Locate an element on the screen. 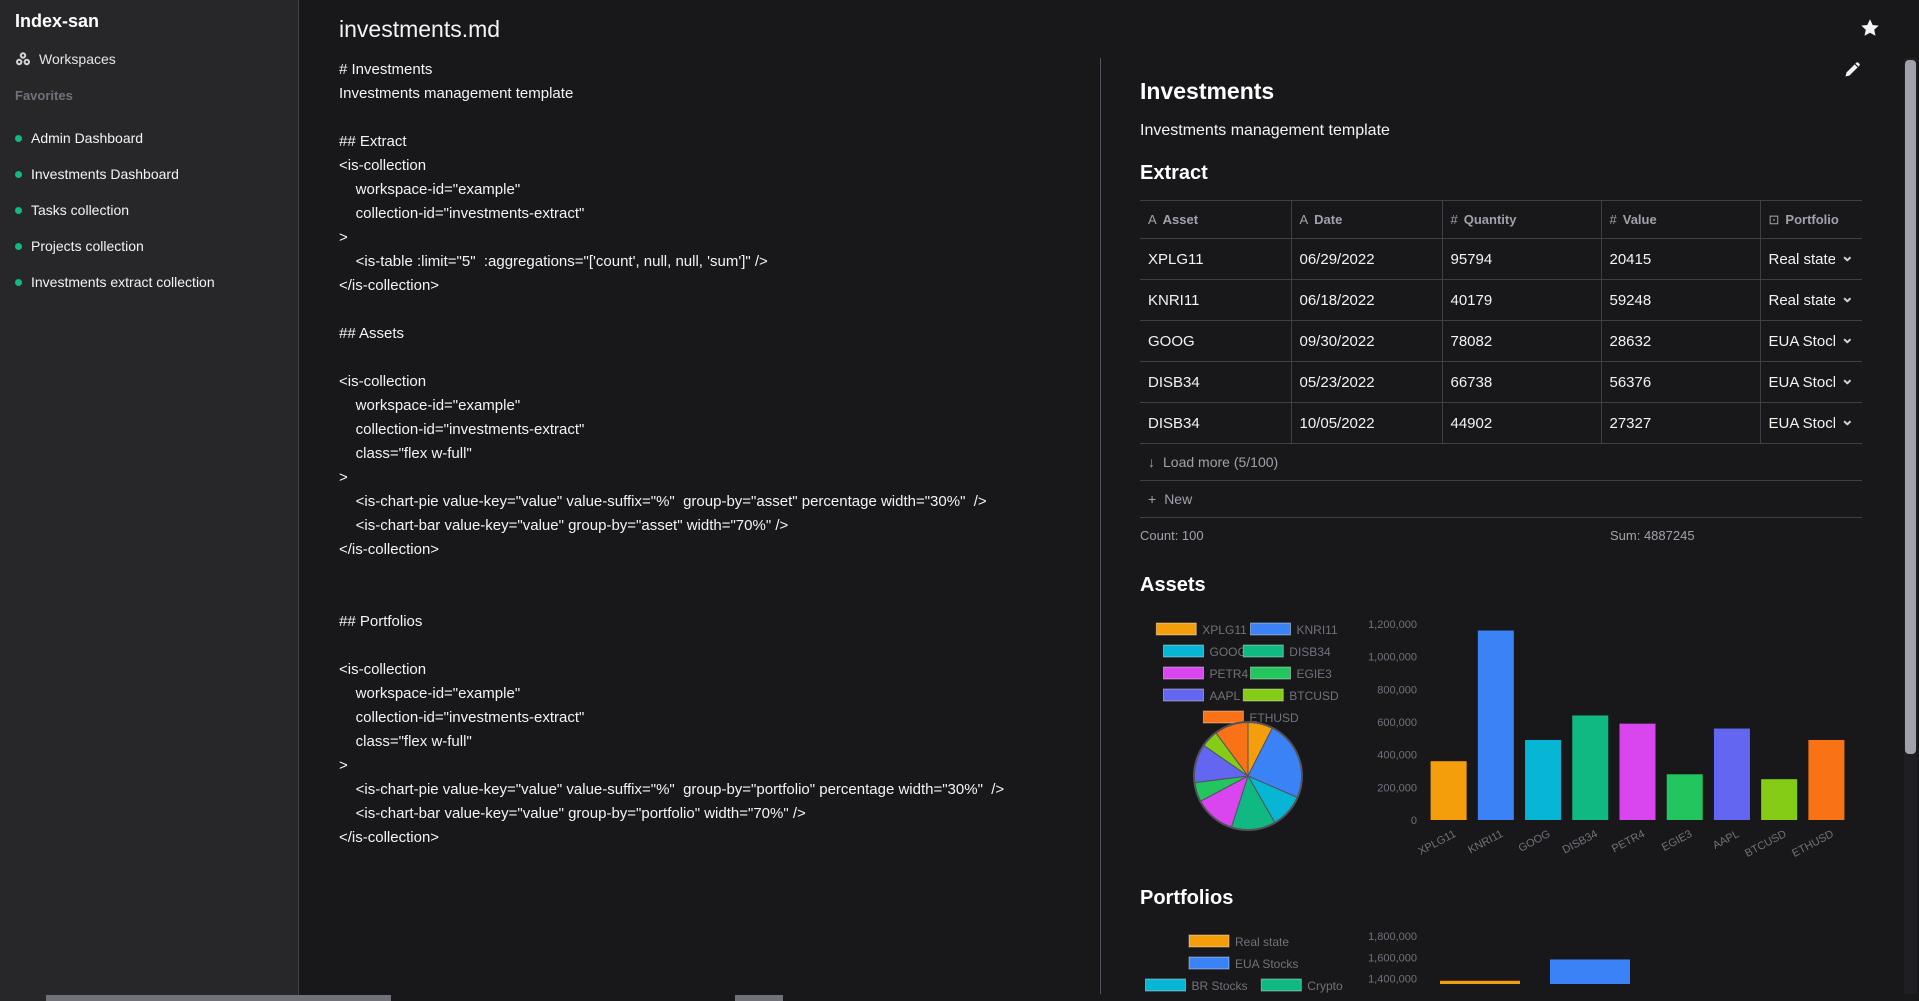  new-row-button: + New is located at coordinates (1501, 499).